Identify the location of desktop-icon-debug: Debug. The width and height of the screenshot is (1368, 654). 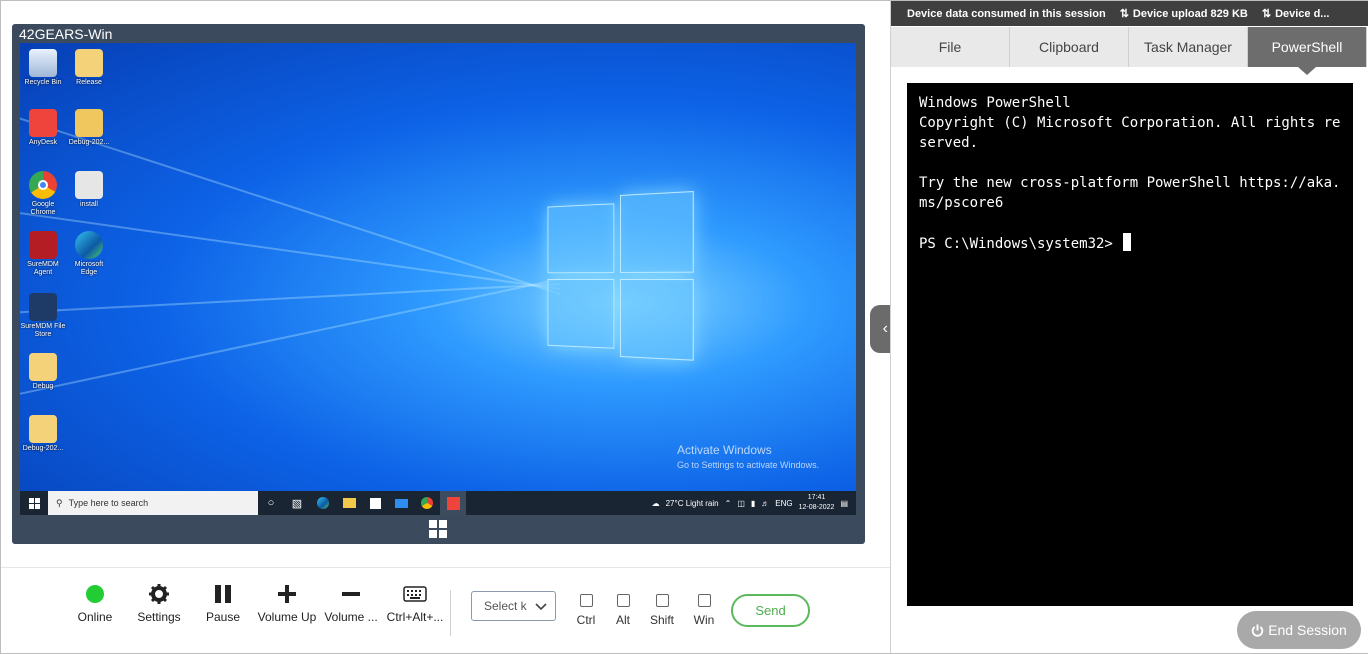
(43, 372).